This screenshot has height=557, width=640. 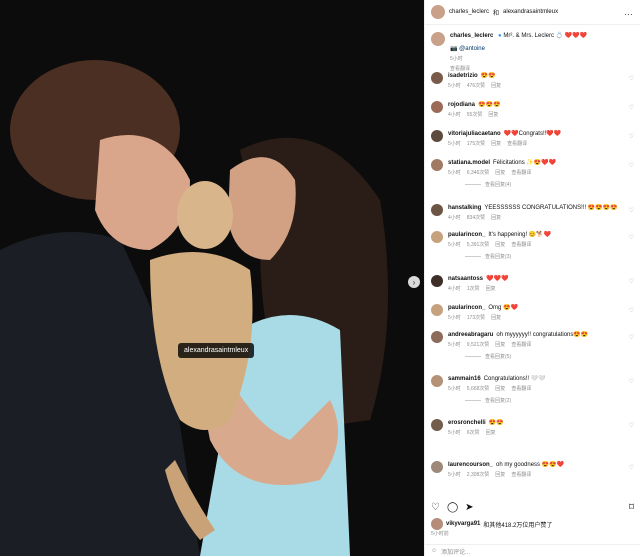 What do you see at coordinates (549, 257) in the screenshot?
I see `view-replies-link: 查看回复(3)` at bounding box center [549, 257].